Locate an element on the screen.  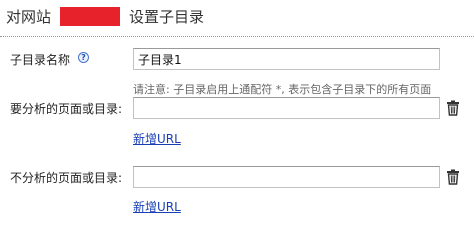
exclude-pages-label: 不分析的页面或目录: is located at coordinates (66, 178).